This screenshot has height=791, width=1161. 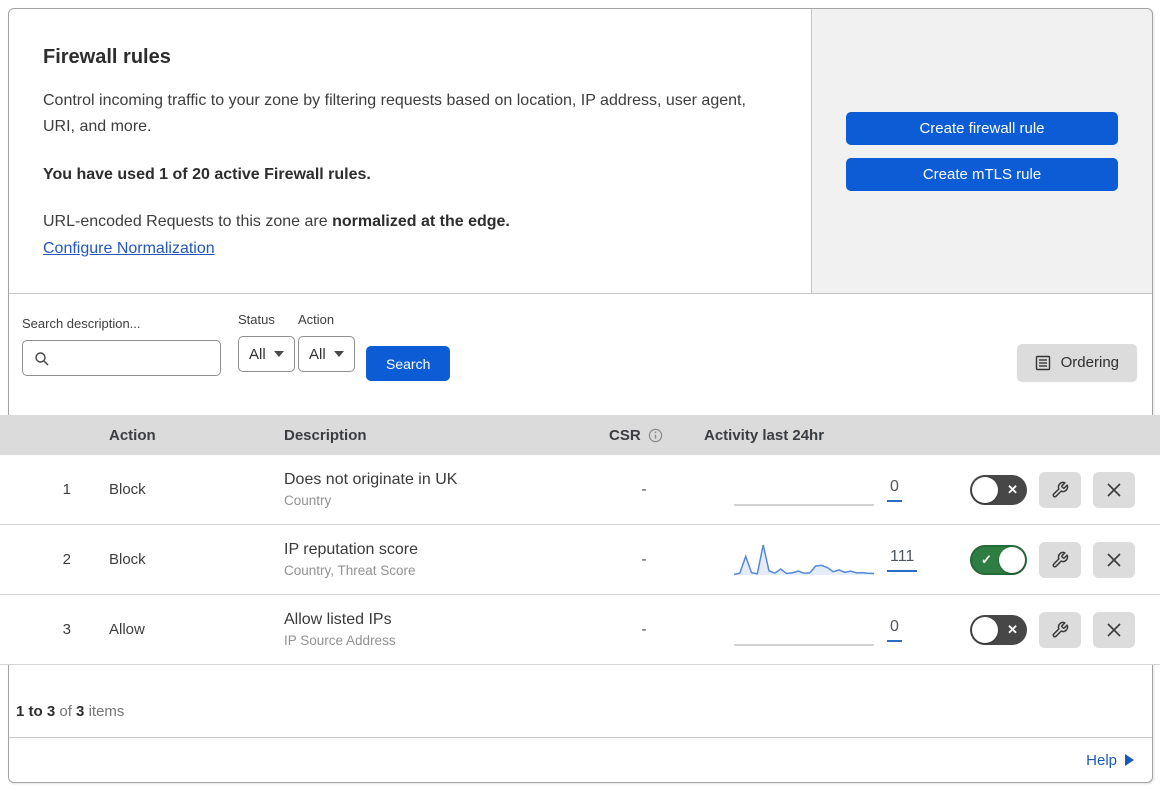 I want to click on configure-normalization-link: Configure Normalization, so click(x=129, y=249).